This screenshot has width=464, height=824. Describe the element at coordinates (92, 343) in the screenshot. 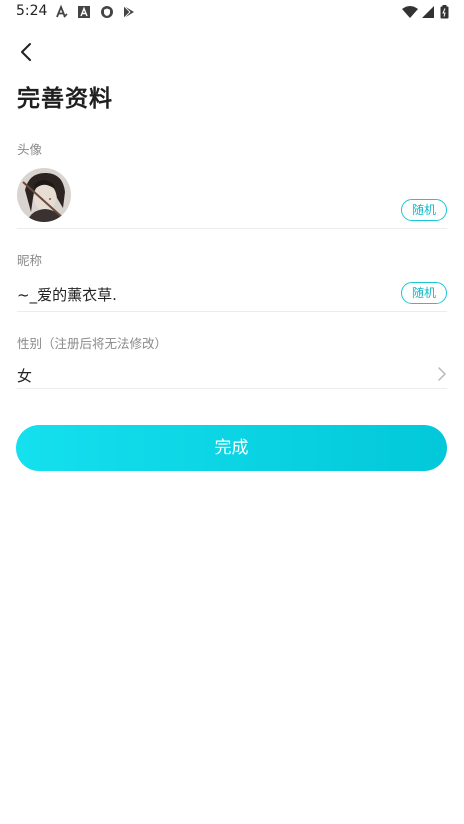

I see `gender-label: 性别（注册后将无法修改）` at that location.